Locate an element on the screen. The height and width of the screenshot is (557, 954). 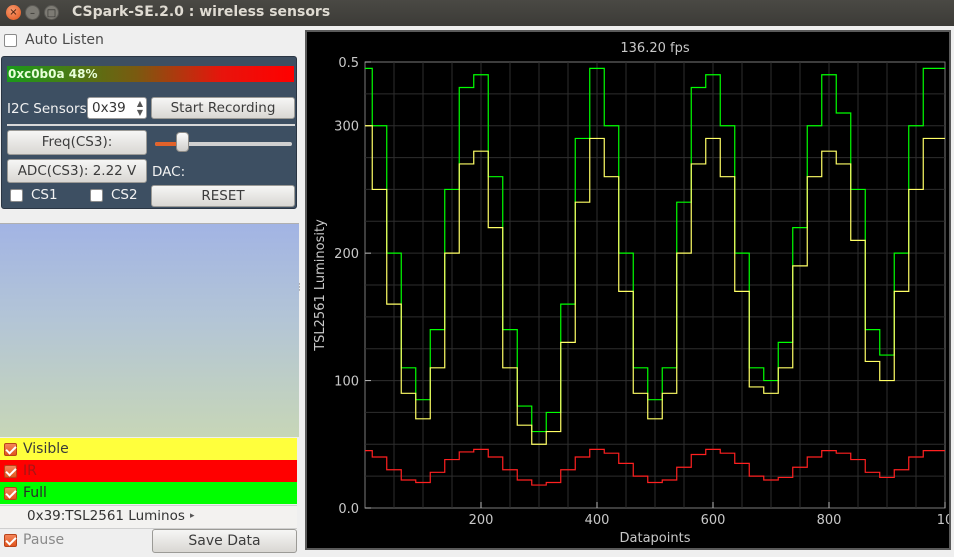
auto-listen-label: Auto Listen is located at coordinates (64, 40).